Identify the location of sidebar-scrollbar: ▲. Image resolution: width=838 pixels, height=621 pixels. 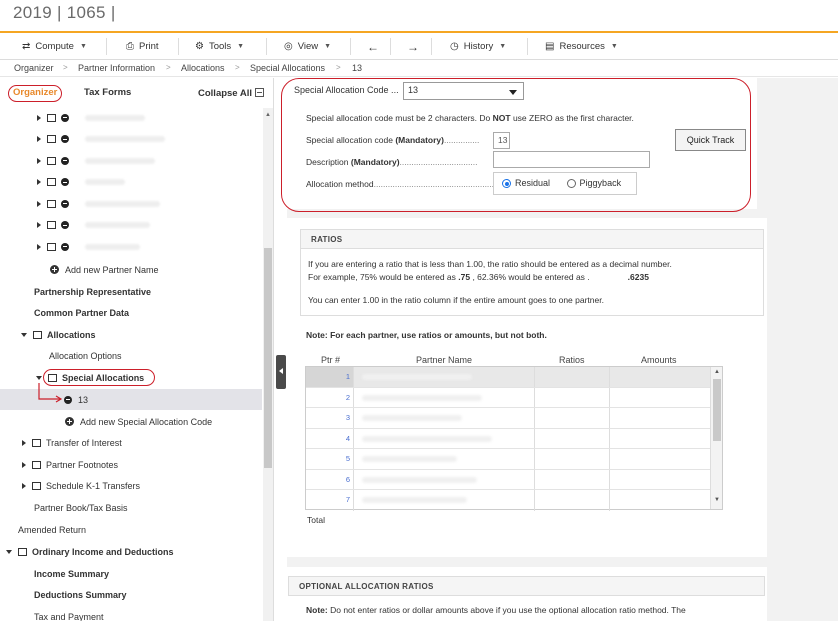
(268, 364).